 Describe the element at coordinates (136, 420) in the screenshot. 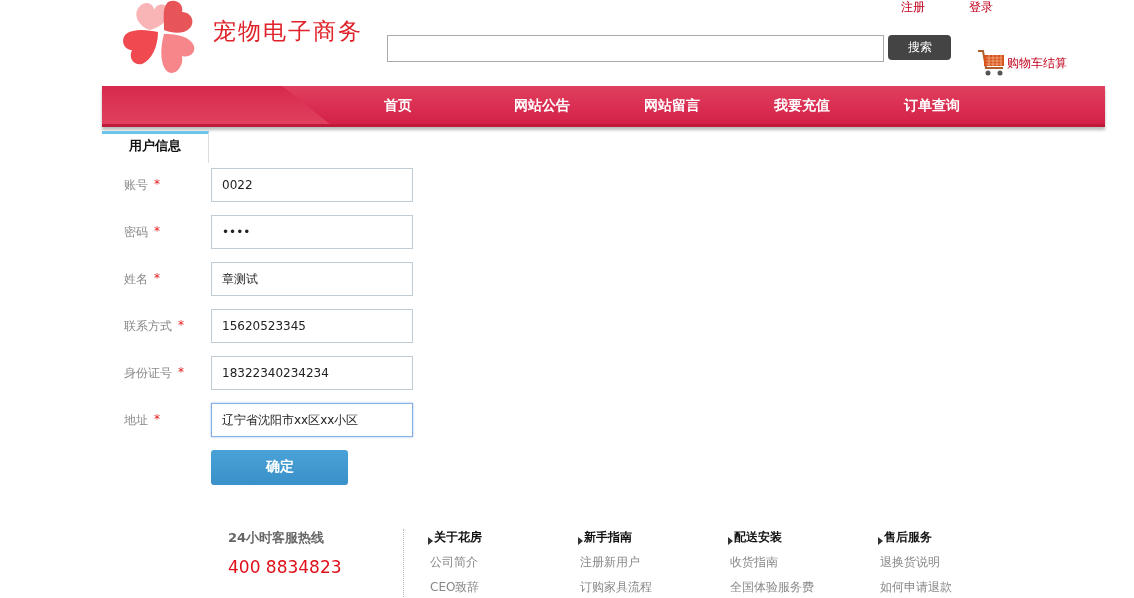

I see `field-label: 地址` at that location.